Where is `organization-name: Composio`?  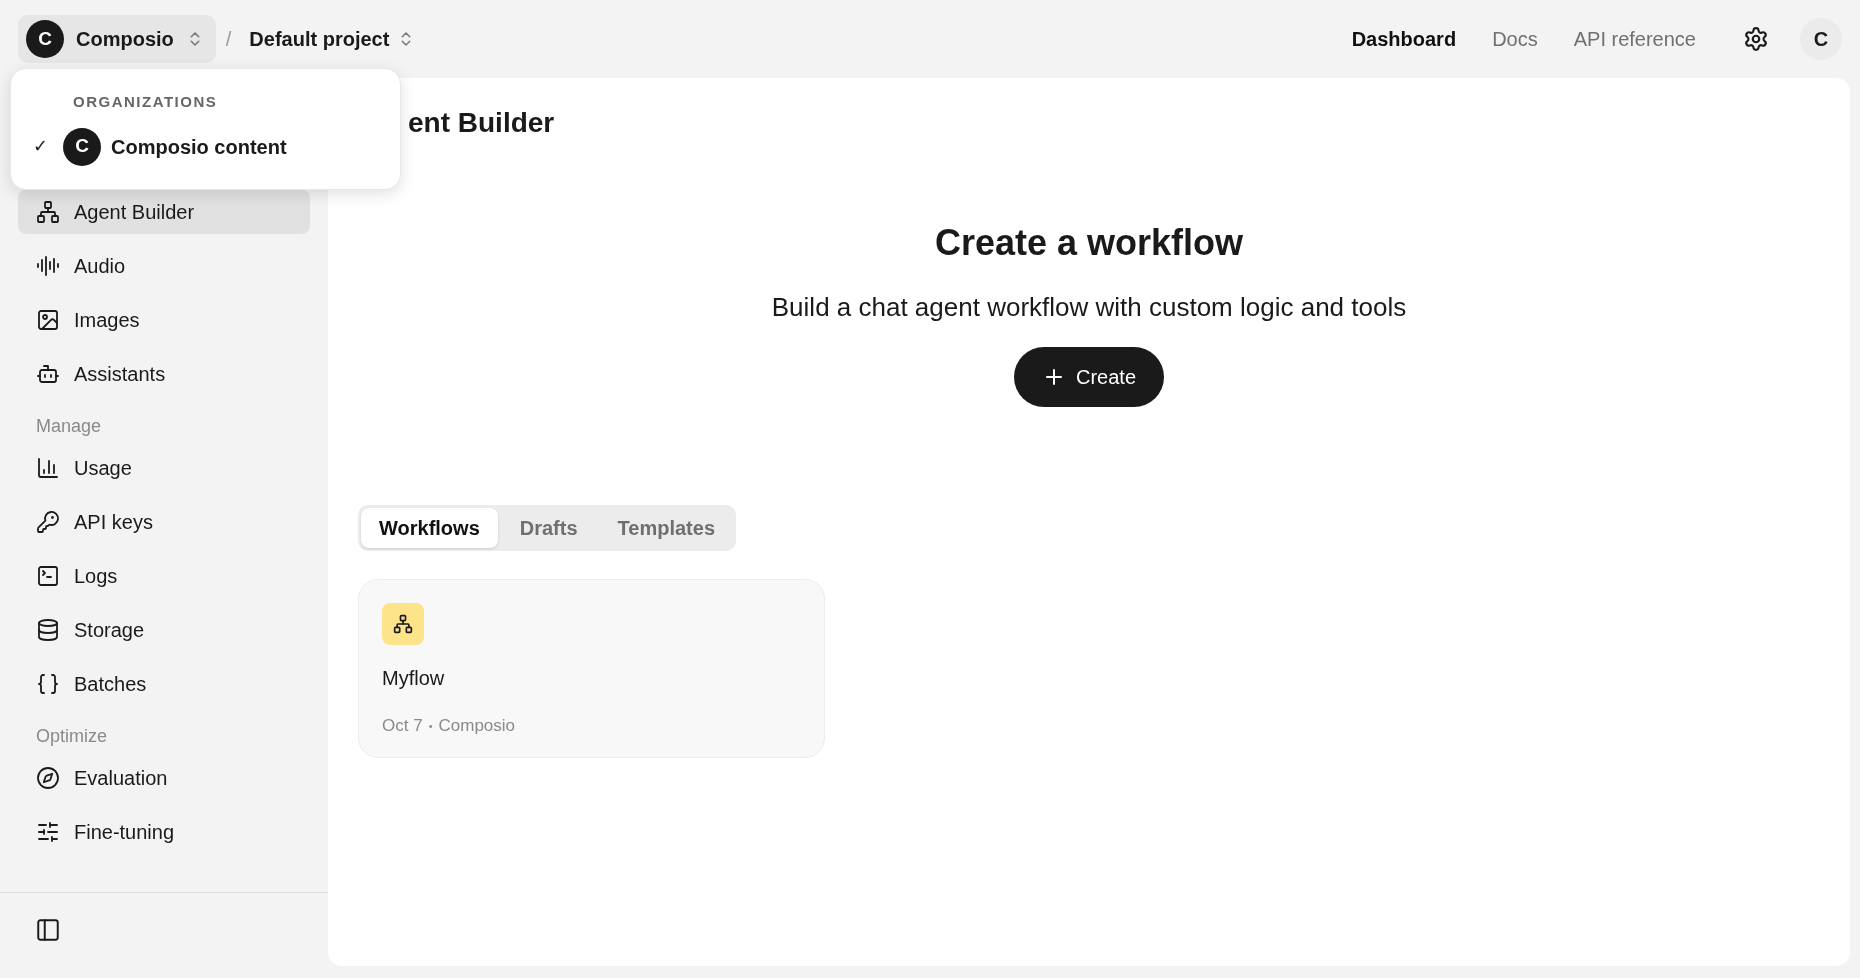
organization-name: Composio is located at coordinates (125, 39).